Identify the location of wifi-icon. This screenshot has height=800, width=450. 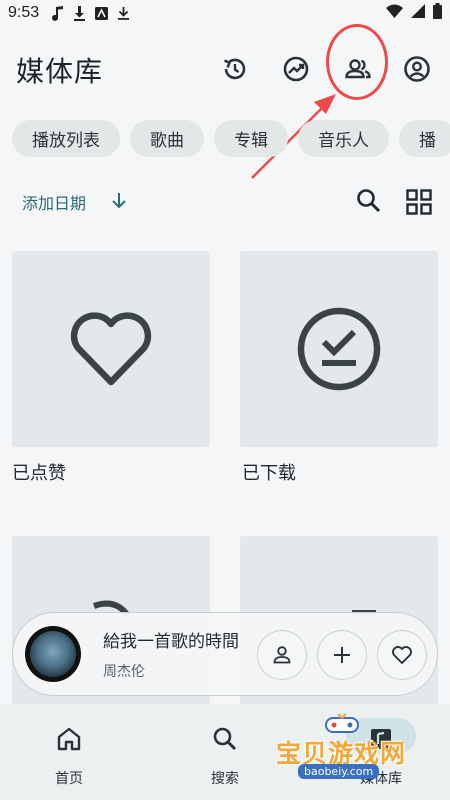
(394, 13).